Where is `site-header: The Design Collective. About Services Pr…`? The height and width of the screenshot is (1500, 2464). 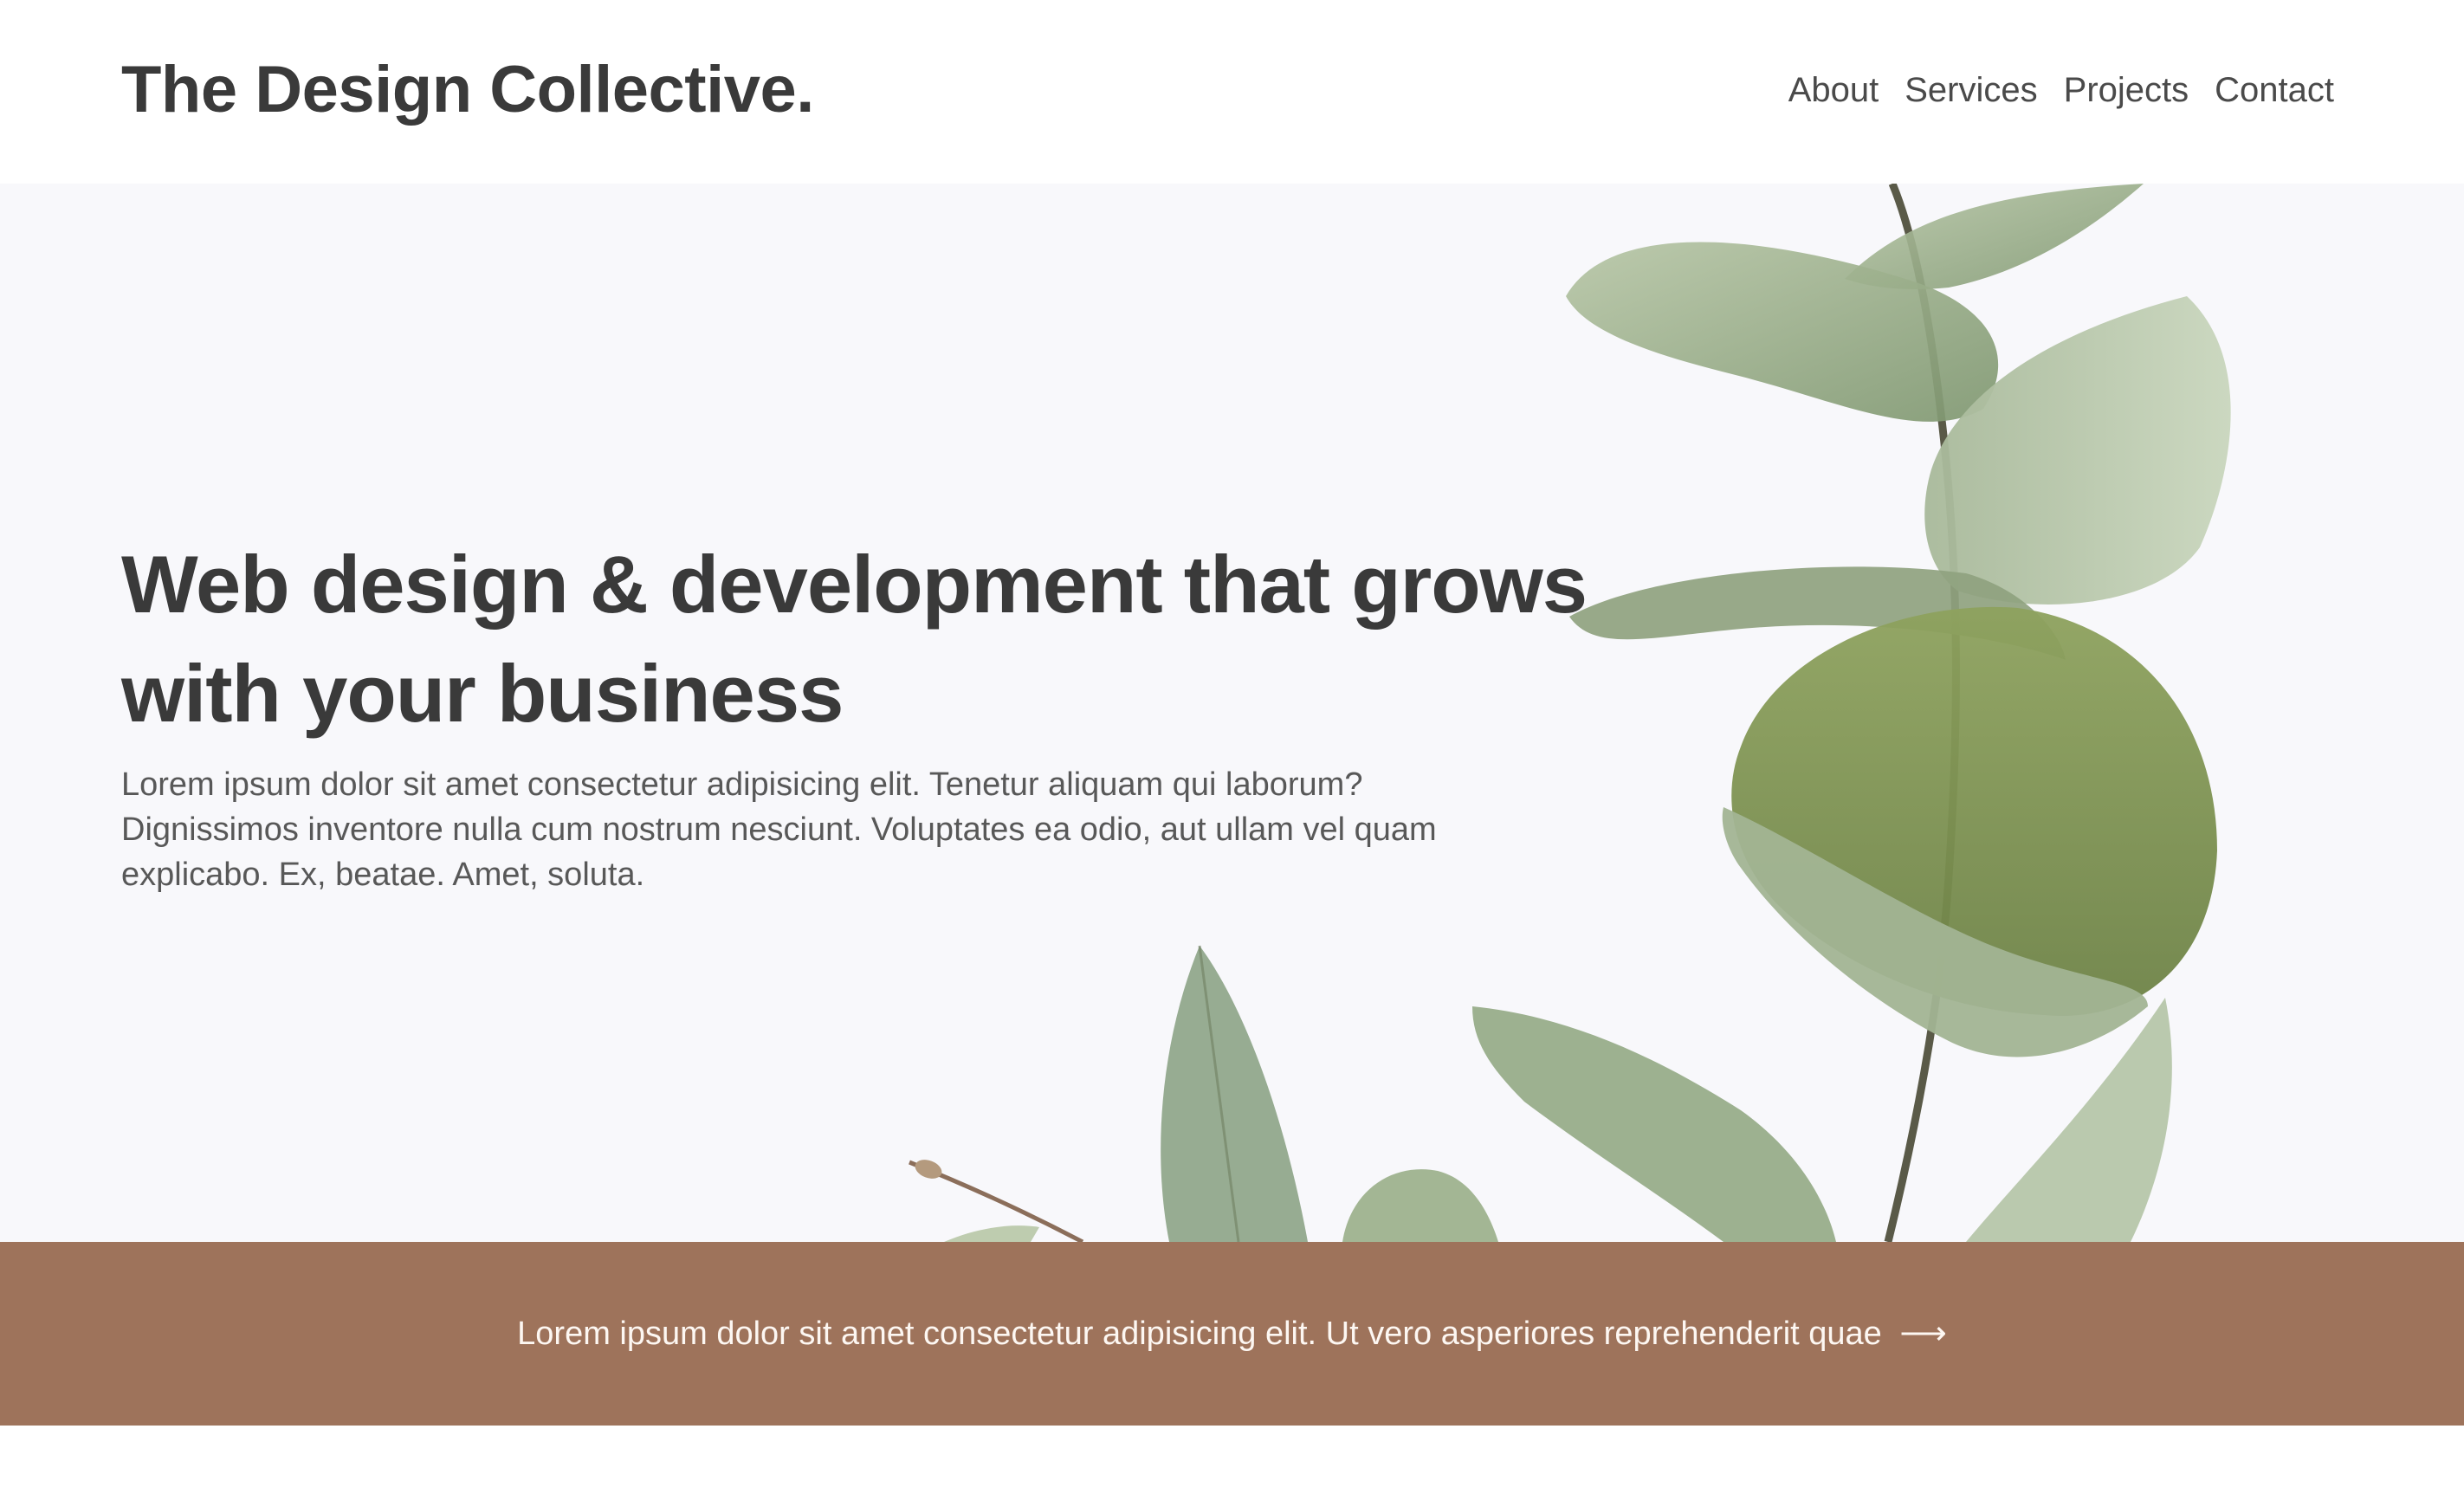 site-header: The Design Collective. About Services Pr… is located at coordinates (1232, 92).